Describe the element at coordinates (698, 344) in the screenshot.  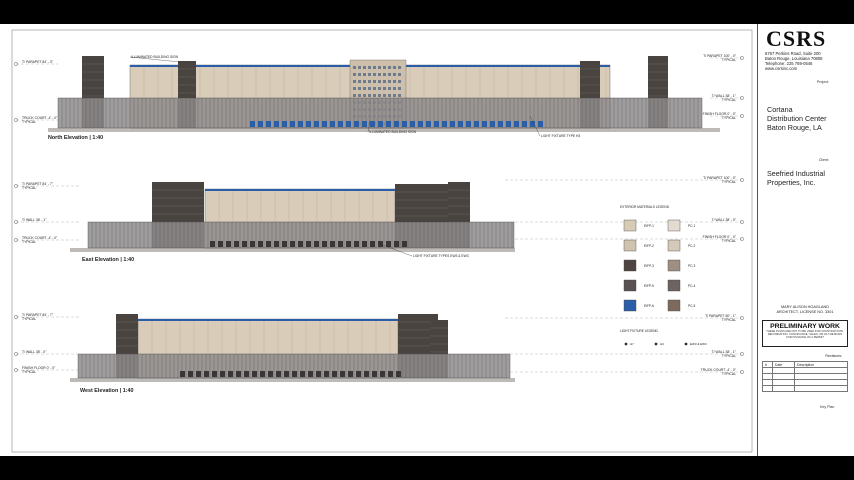
I see `light-fixture-code: EW3 & EW3` at that location.